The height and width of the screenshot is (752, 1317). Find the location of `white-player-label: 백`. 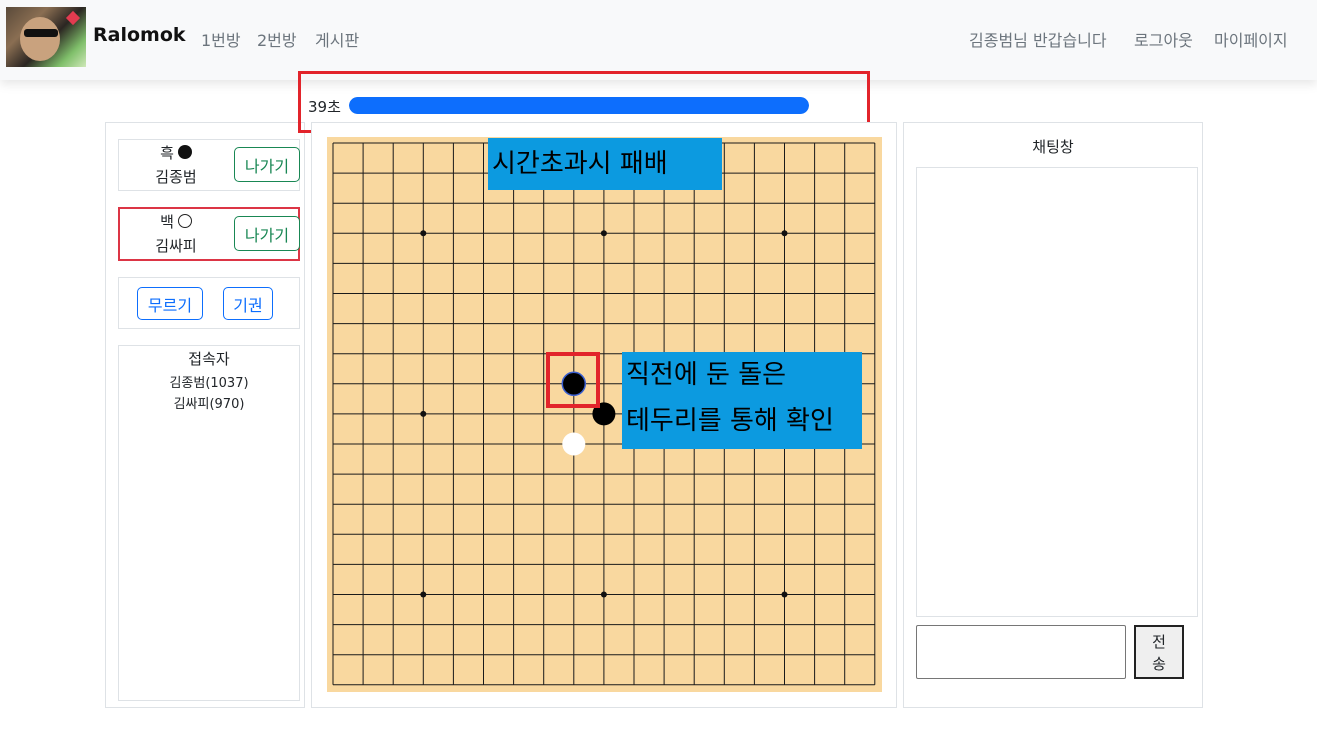

white-player-label: 백 is located at coordinates (176, 221).